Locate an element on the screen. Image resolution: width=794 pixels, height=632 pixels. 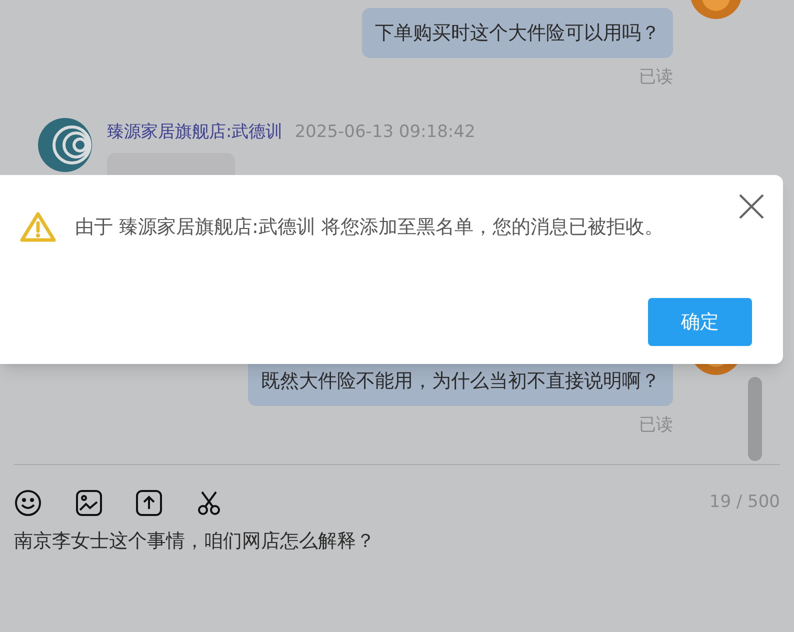
warning-icon is located at coordinates (38, 227).